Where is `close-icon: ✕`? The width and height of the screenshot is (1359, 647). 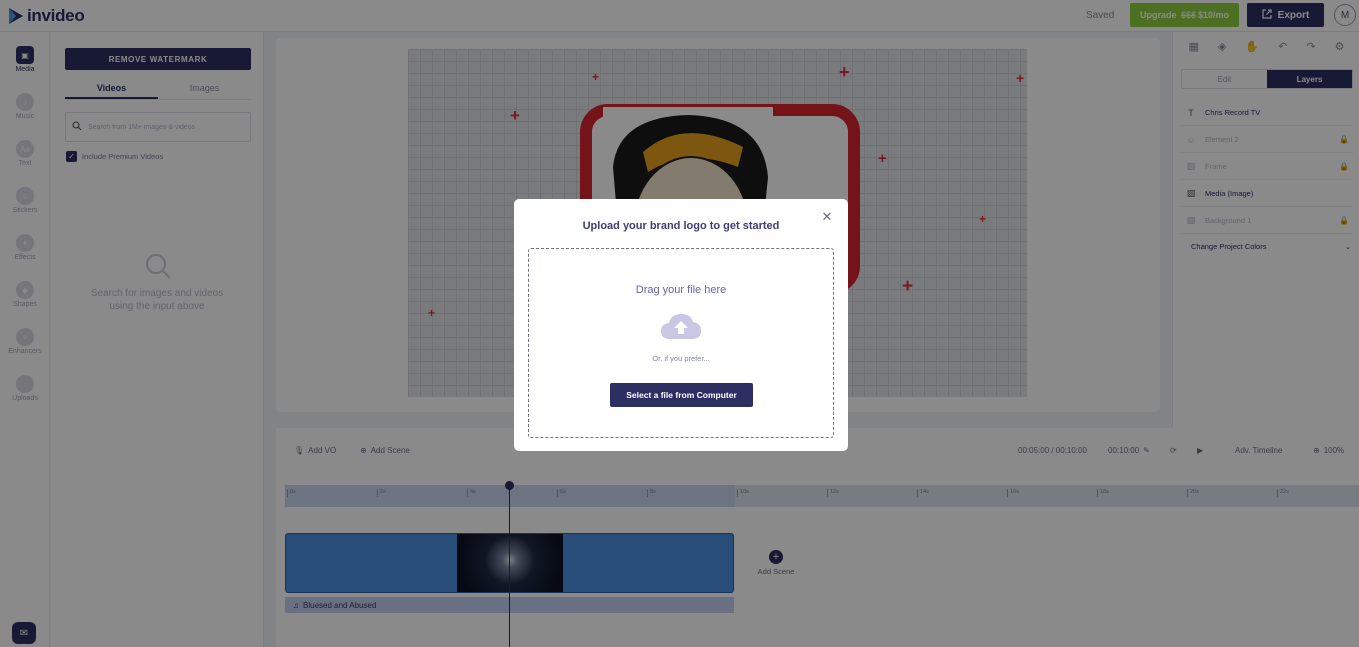 close-icon: ✕ is located at coordinates (827, 217).